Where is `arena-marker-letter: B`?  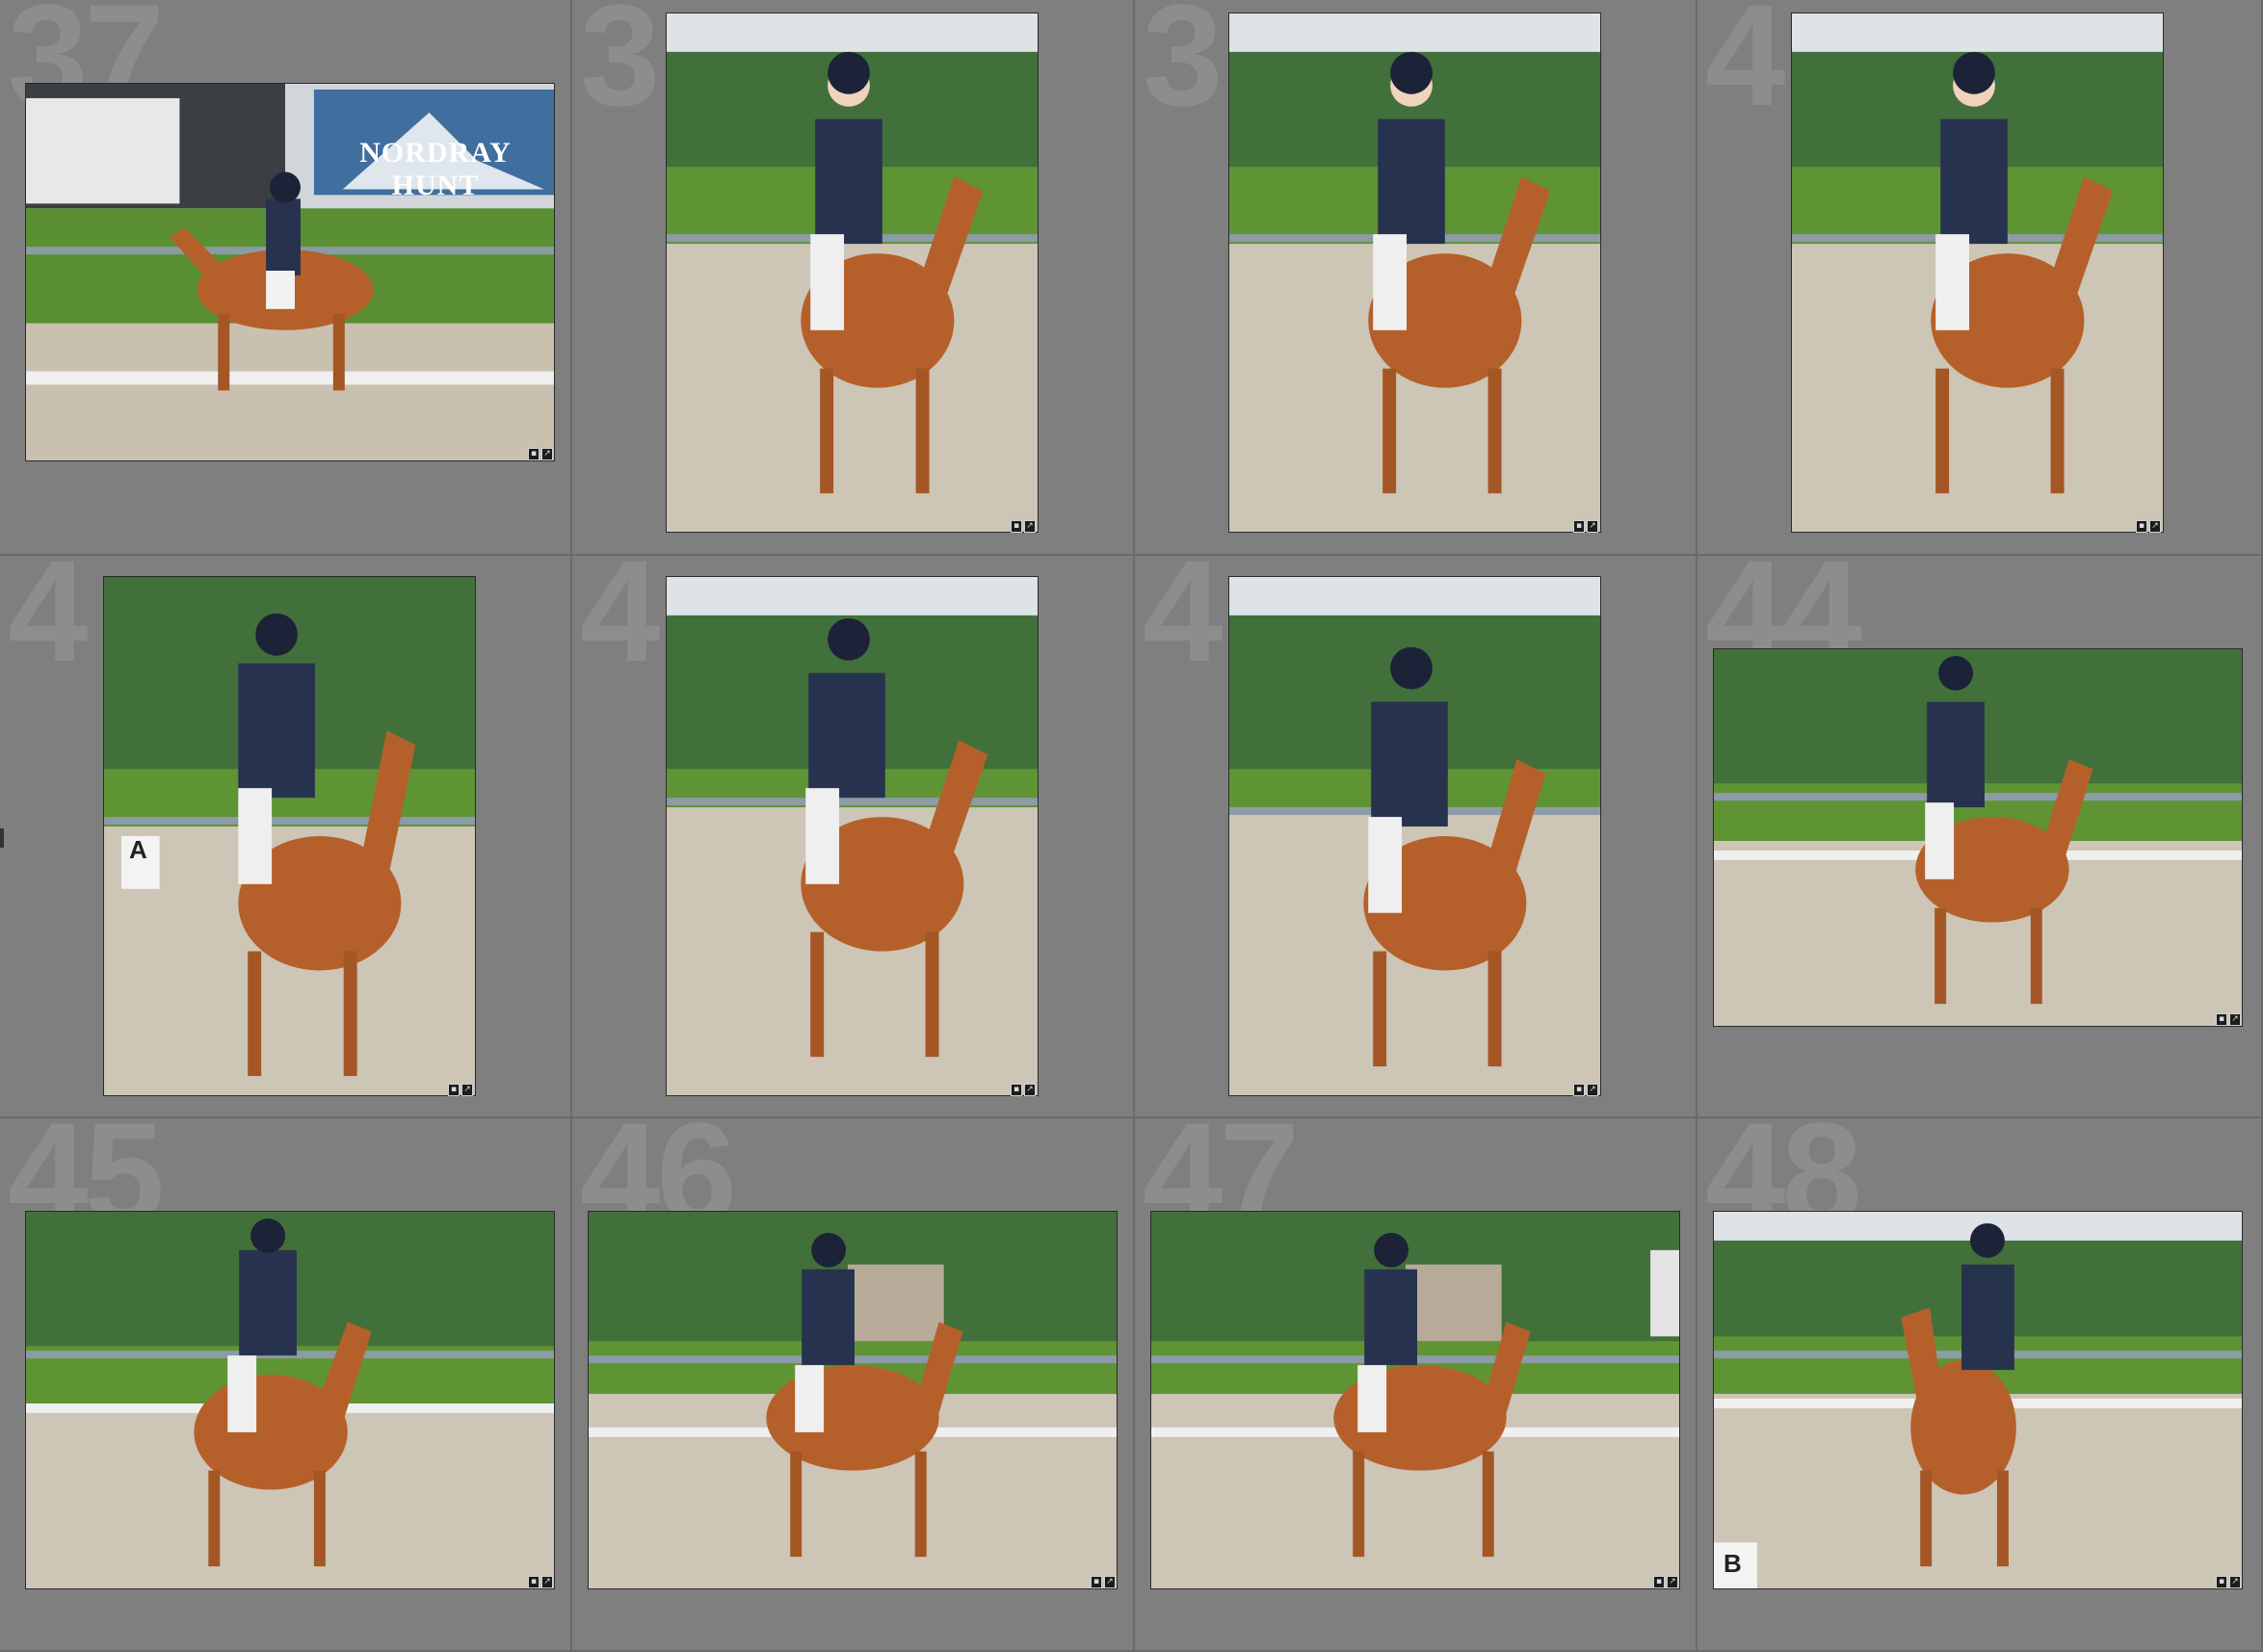
arena-marker-letter: B is located at coordinates (1733, 1563).